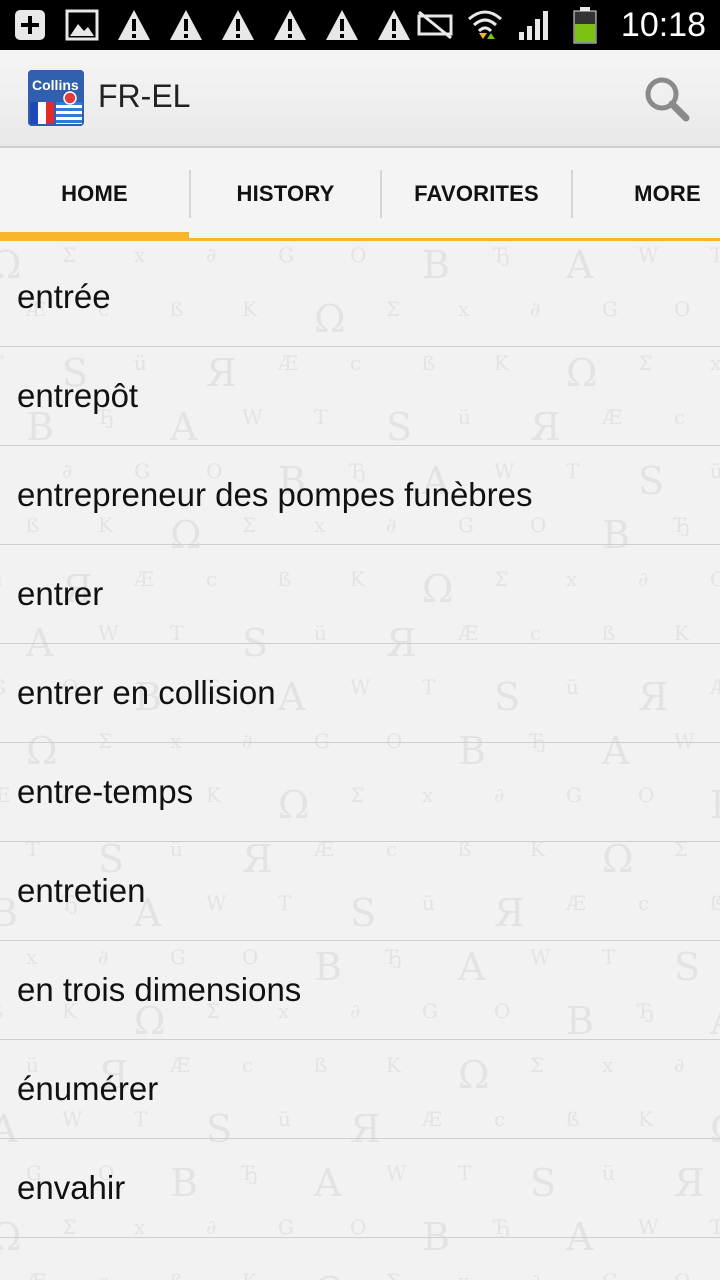  Describe the element at coordinates (56, 98) in the screenshot. I see `collins-app-icon: Collins` at that location.